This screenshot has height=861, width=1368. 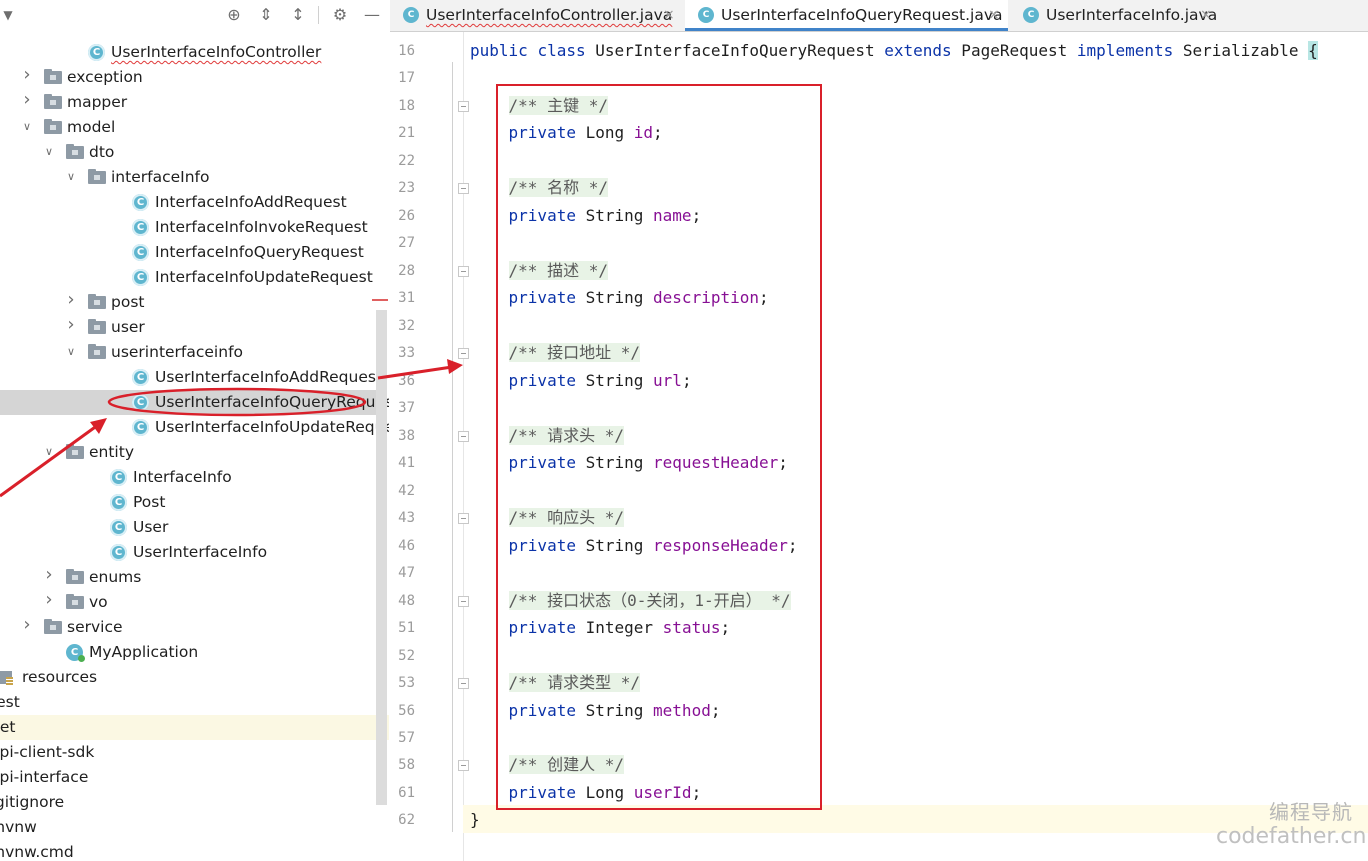 I want to click on hide-icon: —, so click(x=372, y=15).